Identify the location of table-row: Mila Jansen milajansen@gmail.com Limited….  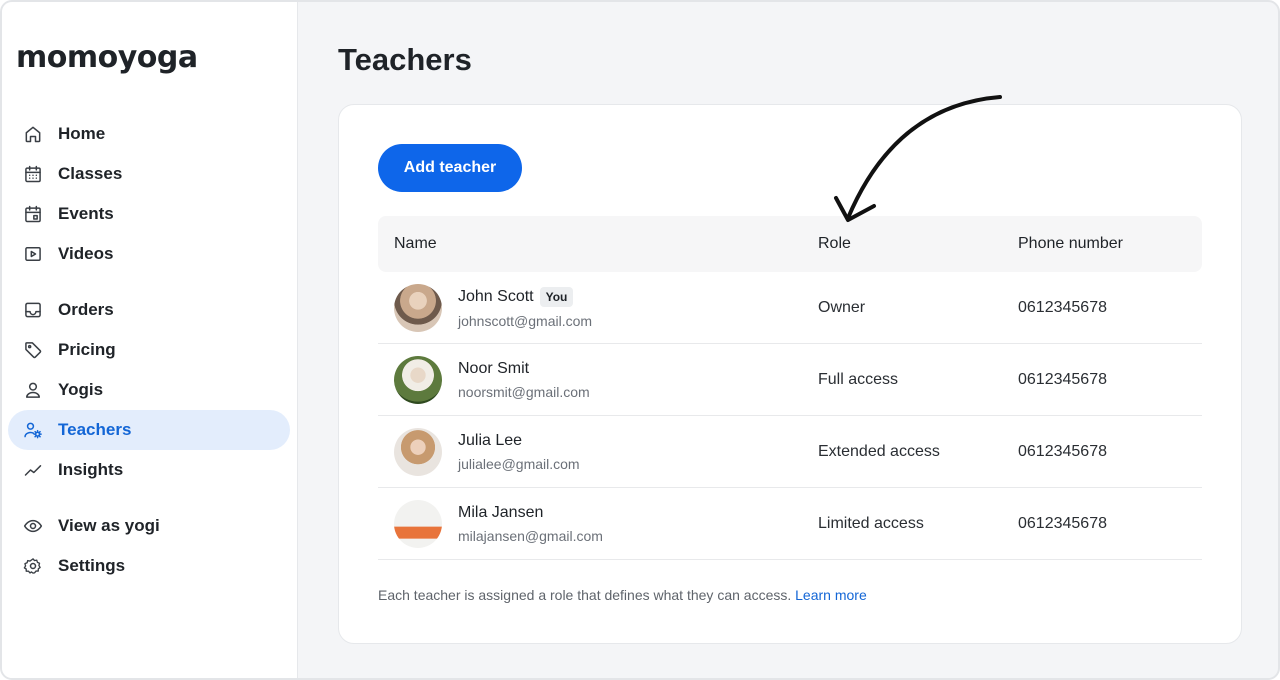
(790, 524).